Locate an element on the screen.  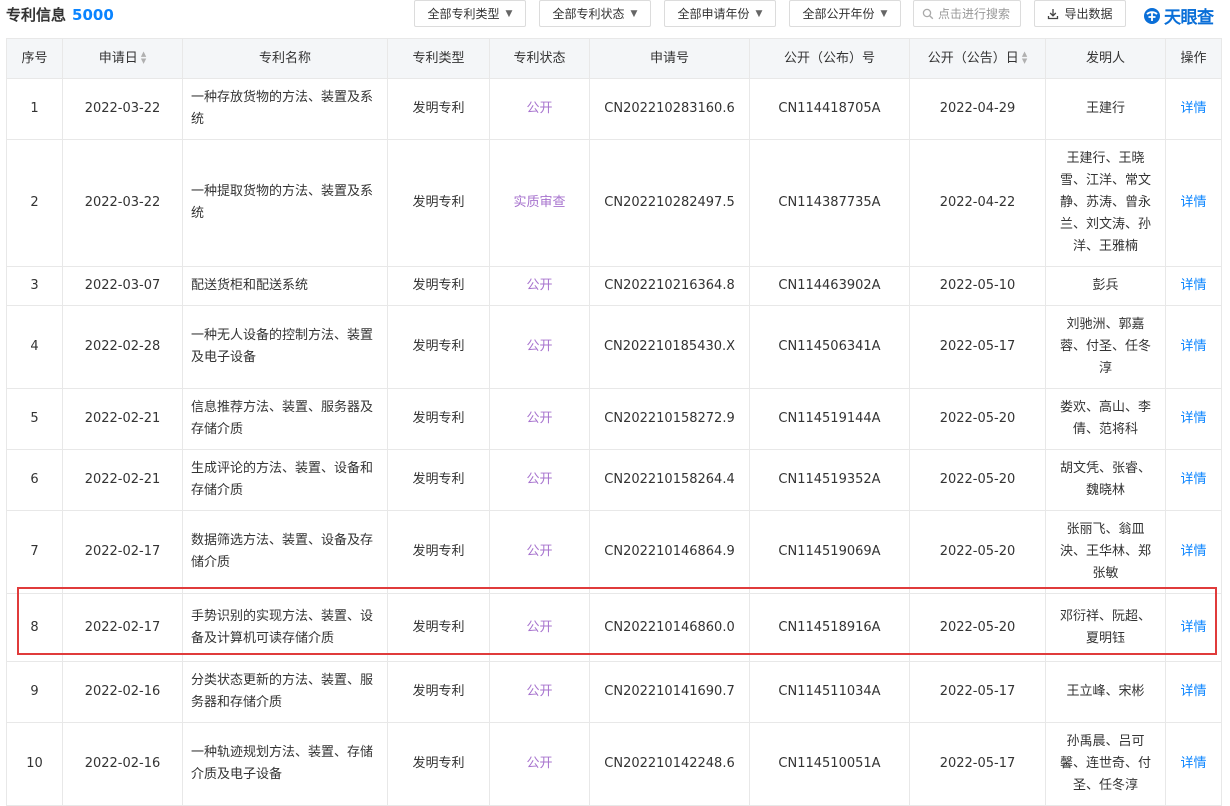
column-header-pub-date: 公开（公告）日 ▲ ▼ is located at coordinates (977, 58).